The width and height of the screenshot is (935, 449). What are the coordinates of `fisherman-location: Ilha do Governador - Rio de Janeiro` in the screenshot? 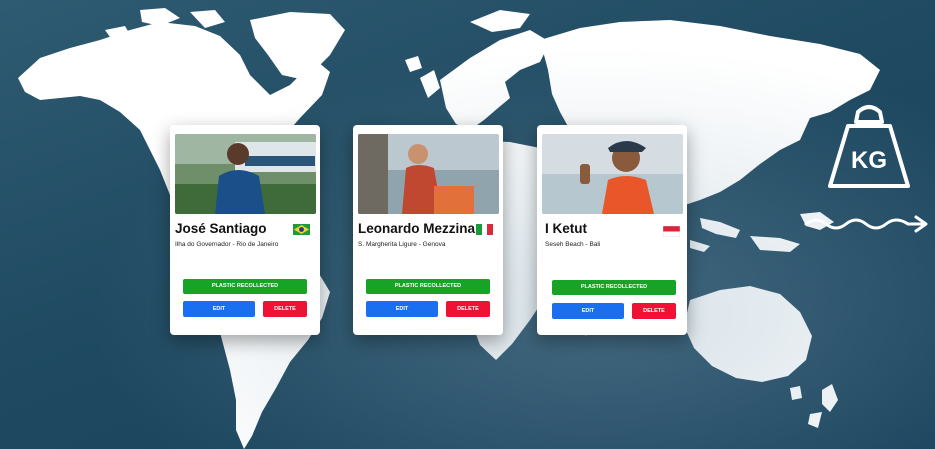 It's located at (227, 244).